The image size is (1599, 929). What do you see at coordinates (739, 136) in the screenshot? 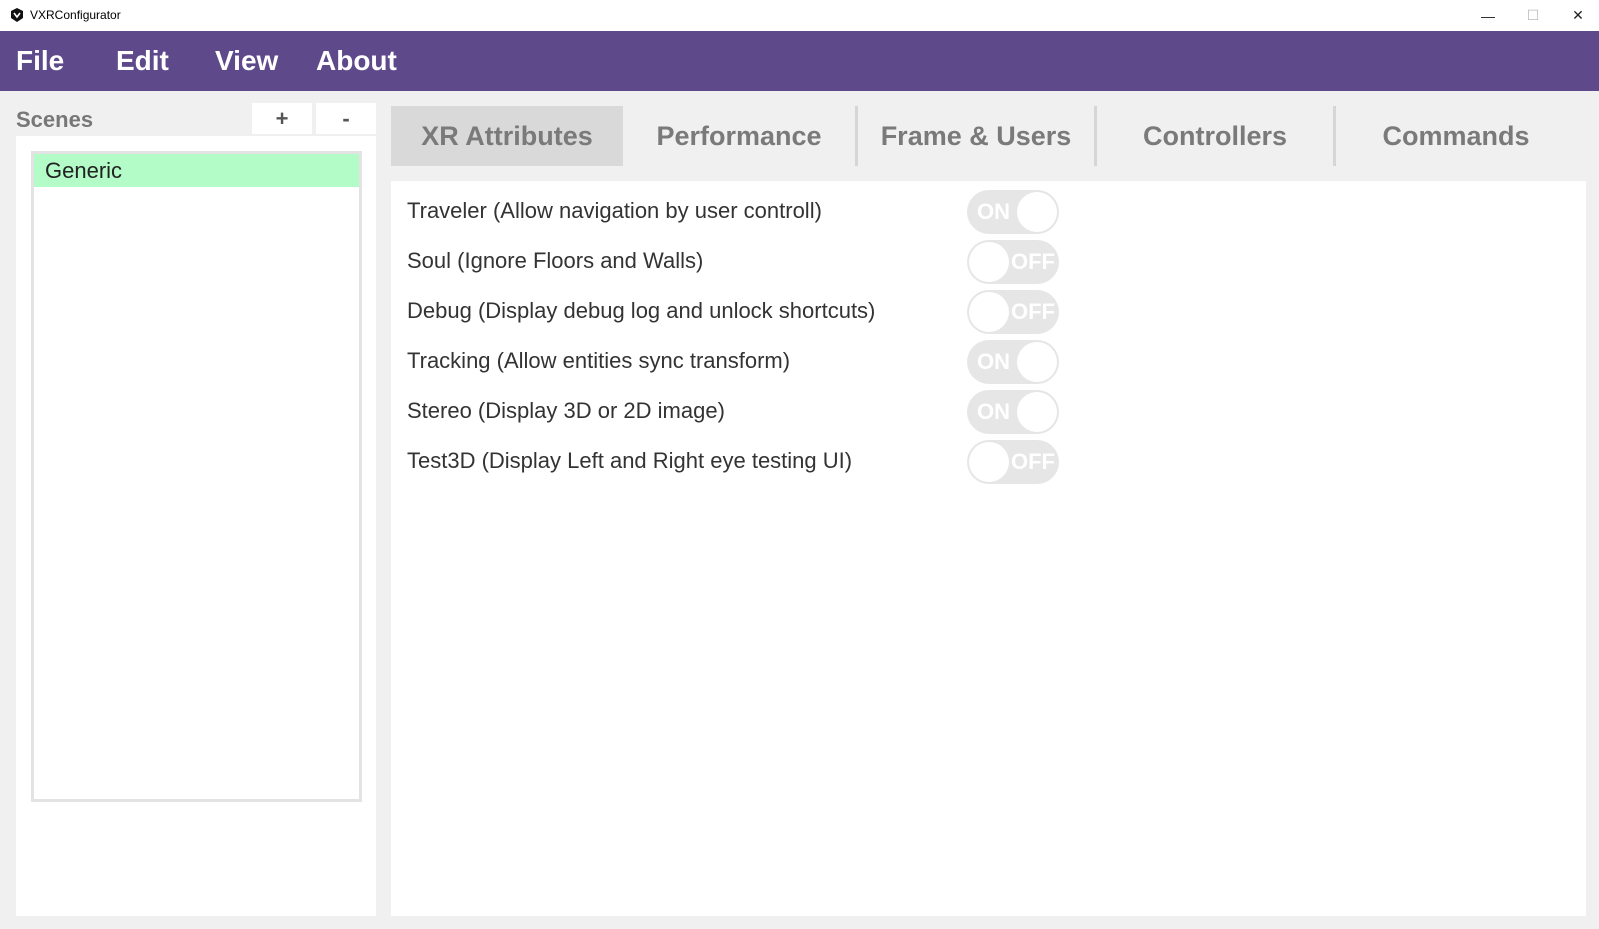
I see `tab-performance: Performance` at bounding box center [739, 136].